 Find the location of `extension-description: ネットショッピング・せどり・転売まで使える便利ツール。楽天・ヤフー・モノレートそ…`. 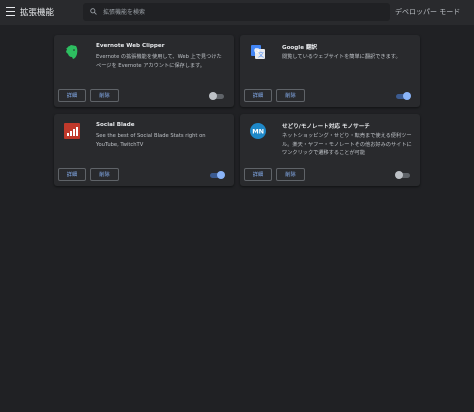

extension-description: ネットショッピング・せどり・転売まで使える便利ツール。楽天・ヤフー・モノレートそ… is located at coordinates (347, 145).